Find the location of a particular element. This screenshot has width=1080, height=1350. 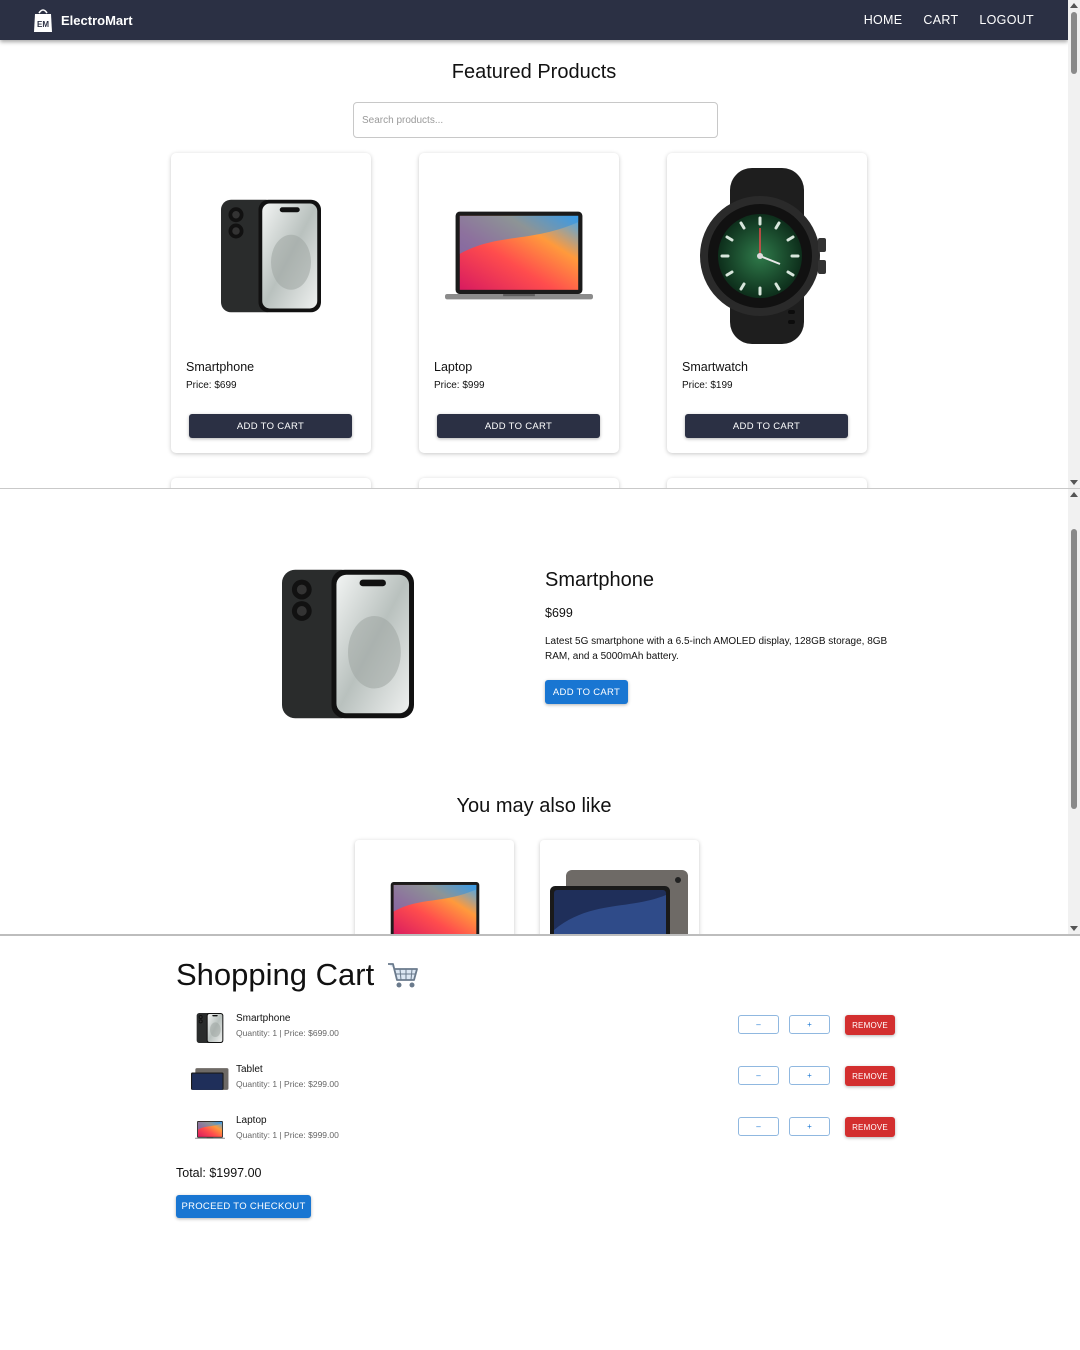

product-card-smartwatch: Smartwatch Price: $199 ADD TO CART is located at coordinates (767, 303).